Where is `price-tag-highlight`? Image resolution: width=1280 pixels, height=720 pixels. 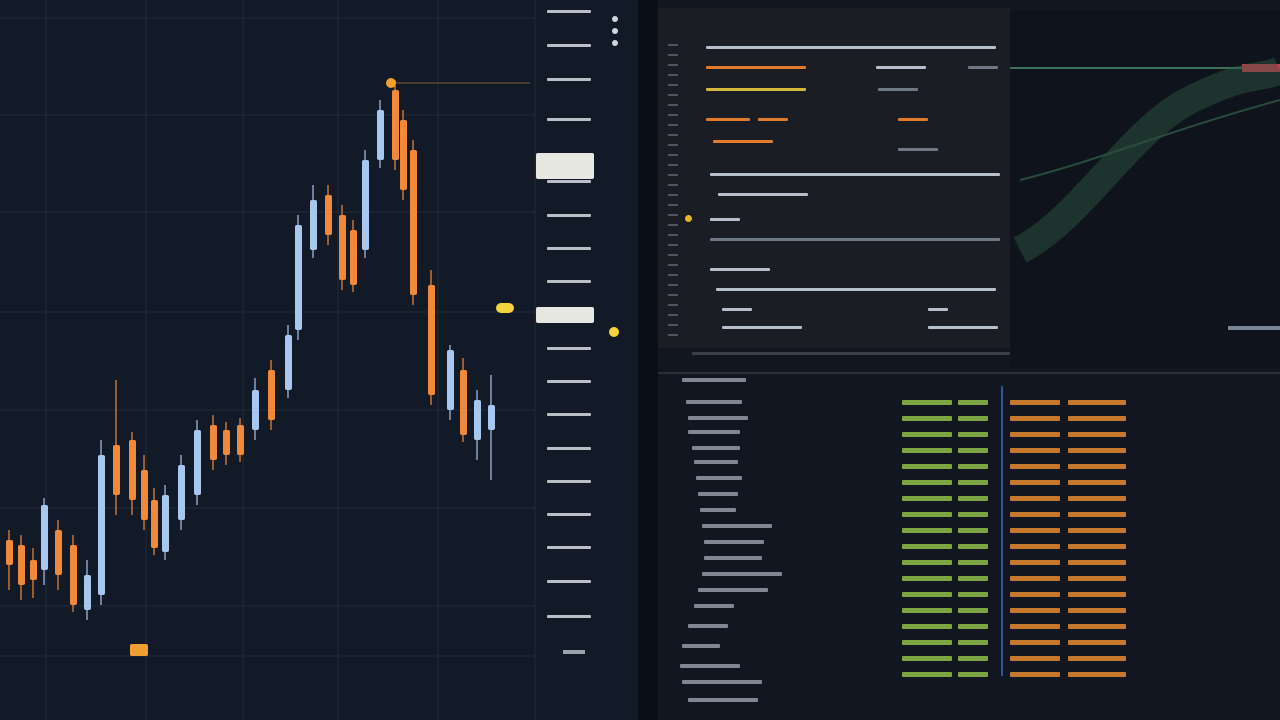 price-tag-highlight is located at coordinates (565, 166).